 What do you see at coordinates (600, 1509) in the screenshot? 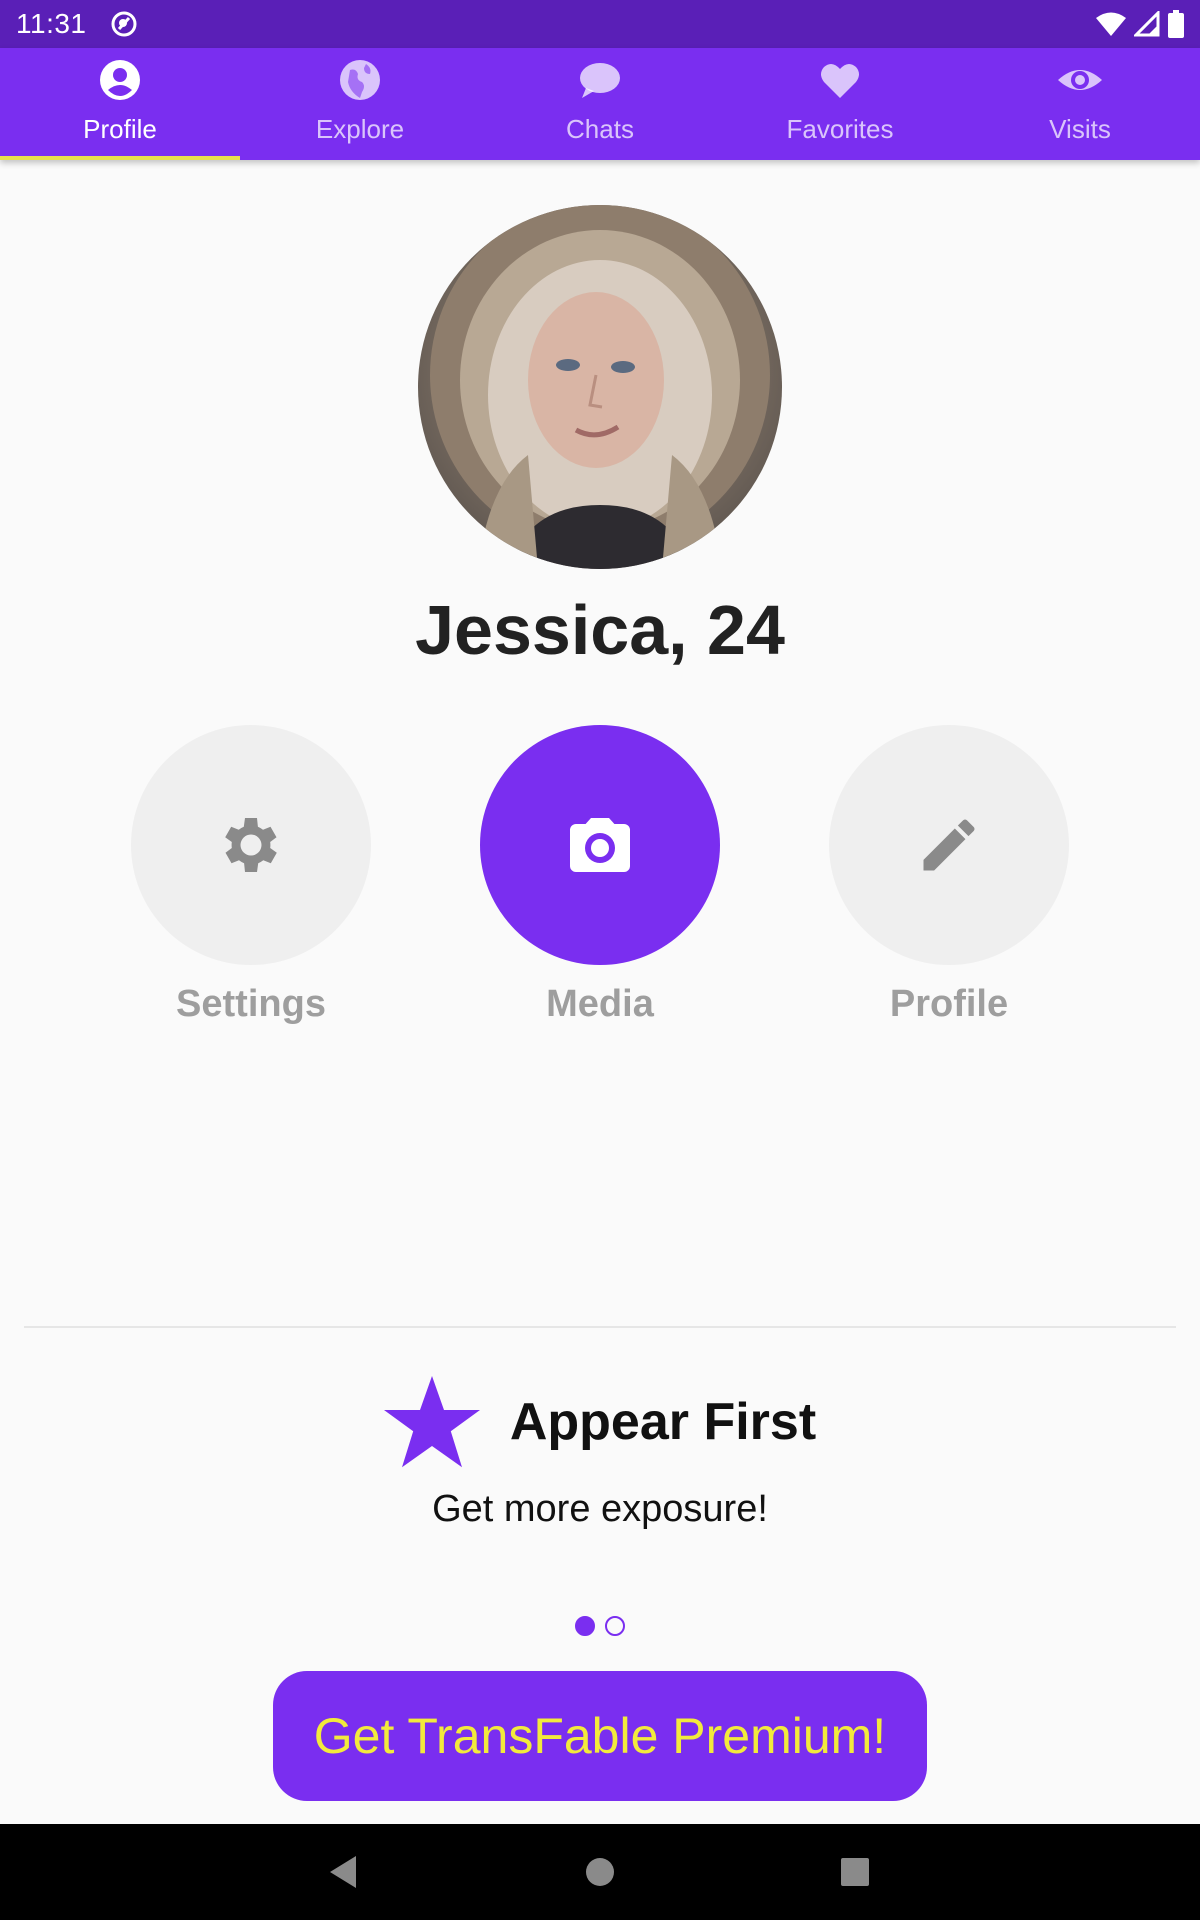
I see `promo-subtitle: Get more exposure!` at bounding box center [600, 1509].